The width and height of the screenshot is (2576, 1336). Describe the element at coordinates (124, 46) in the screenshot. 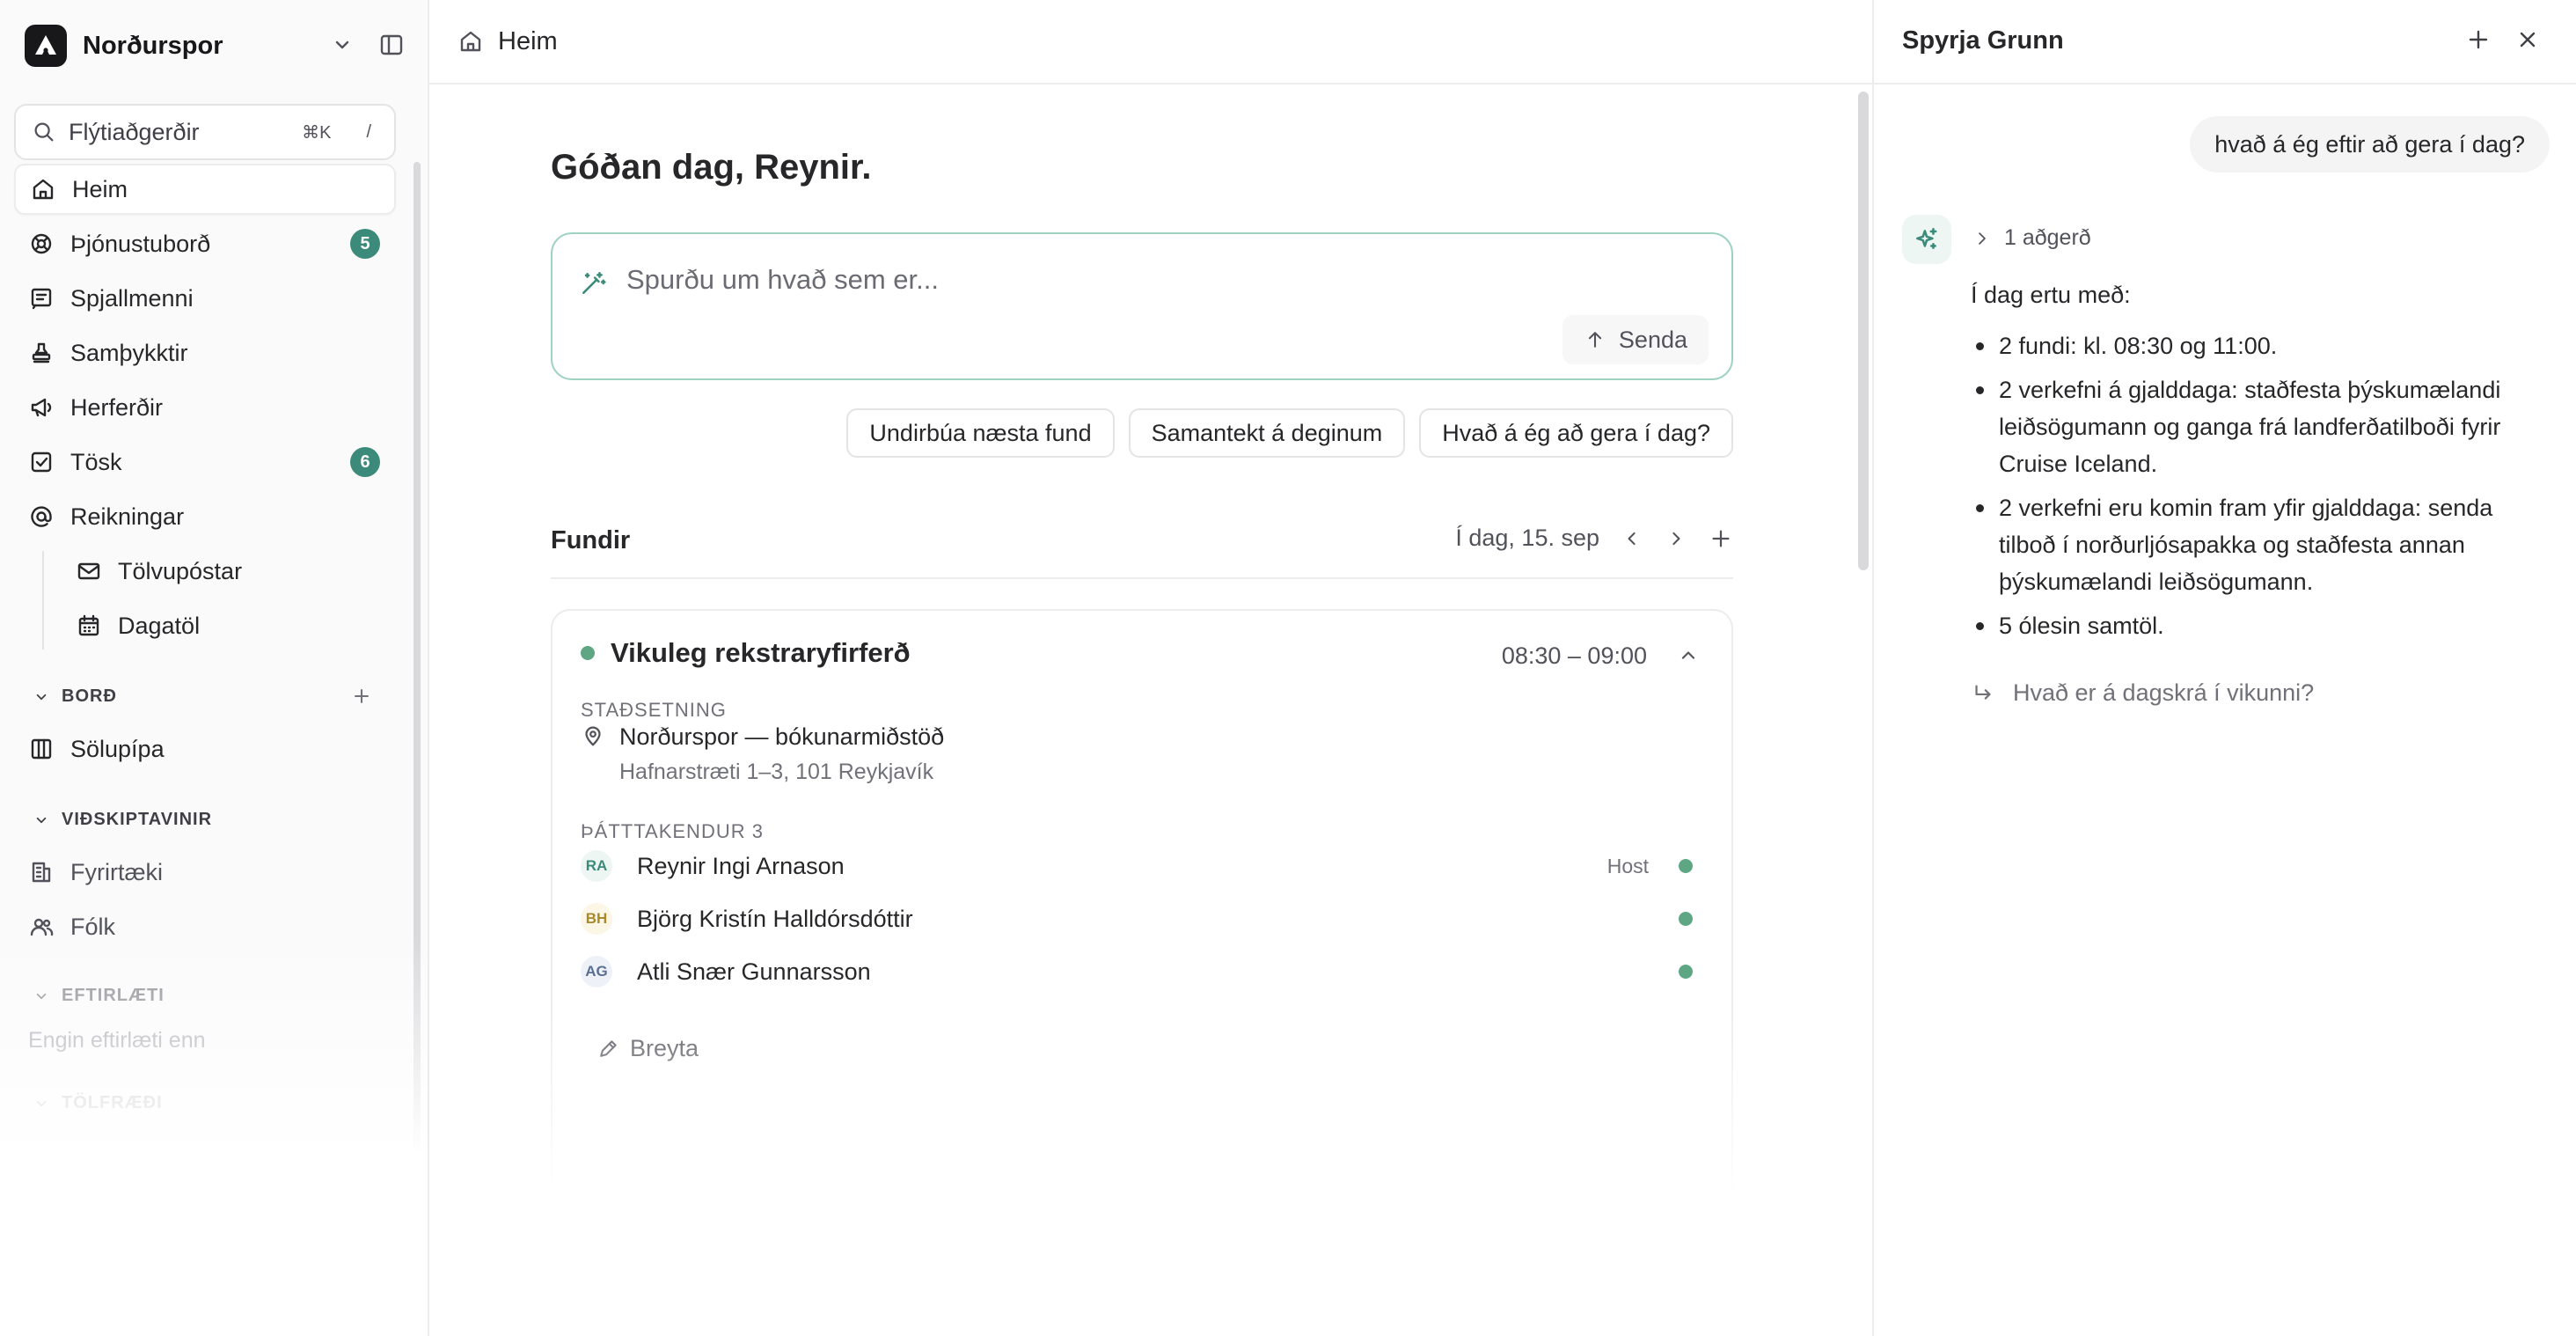

I see `workspace-switcher: Norðurspor` at that location.